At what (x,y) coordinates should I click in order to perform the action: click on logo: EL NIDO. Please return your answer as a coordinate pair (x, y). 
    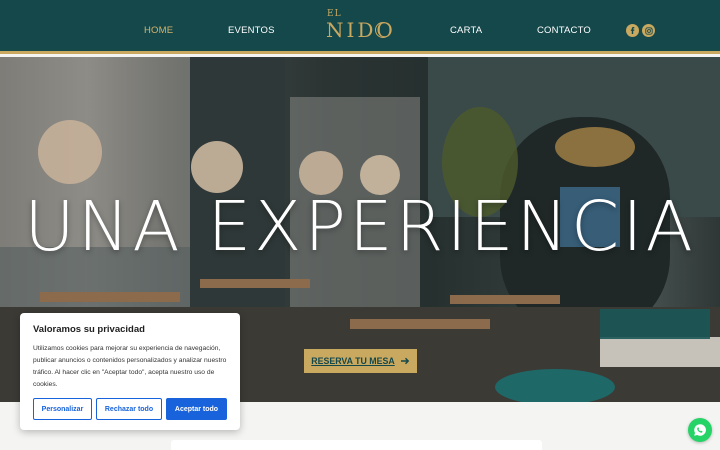
    Looking at the image, I should click on (360, 26).